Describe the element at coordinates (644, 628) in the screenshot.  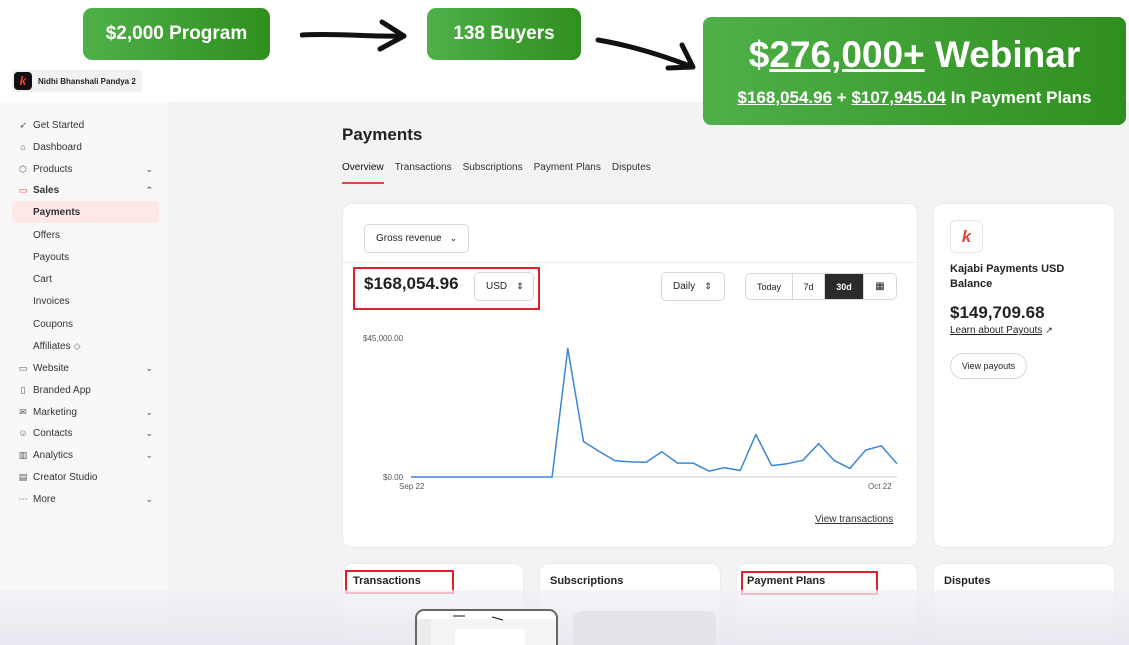
I see `slide-thumbnail` at that location.